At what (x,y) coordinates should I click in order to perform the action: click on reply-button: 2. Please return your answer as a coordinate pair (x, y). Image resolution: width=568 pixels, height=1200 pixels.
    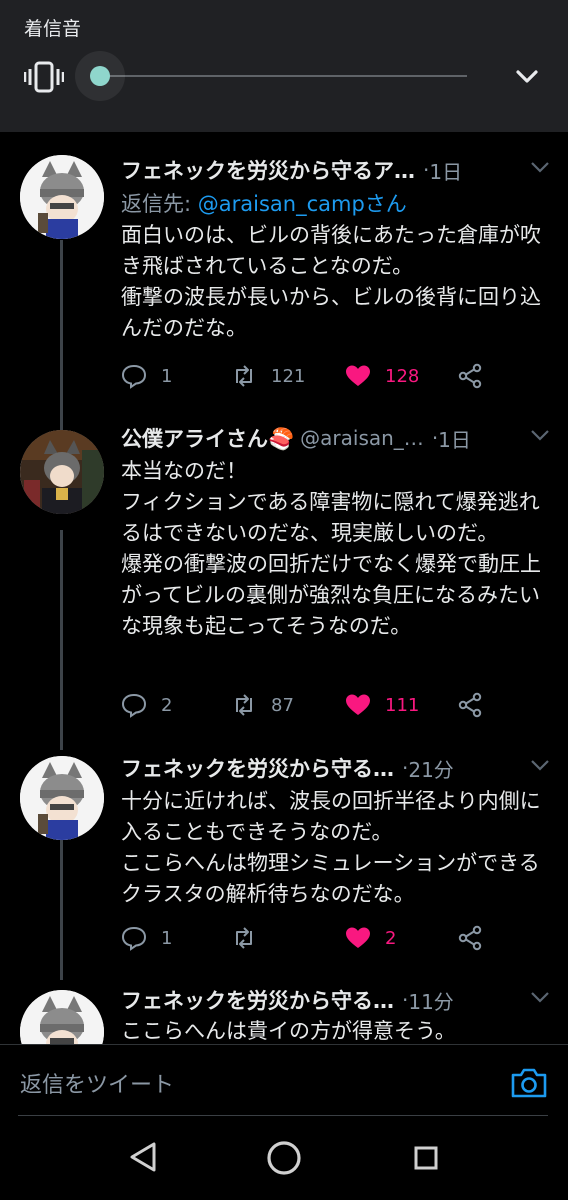
    Looking at the image, I should click on (146, 705).